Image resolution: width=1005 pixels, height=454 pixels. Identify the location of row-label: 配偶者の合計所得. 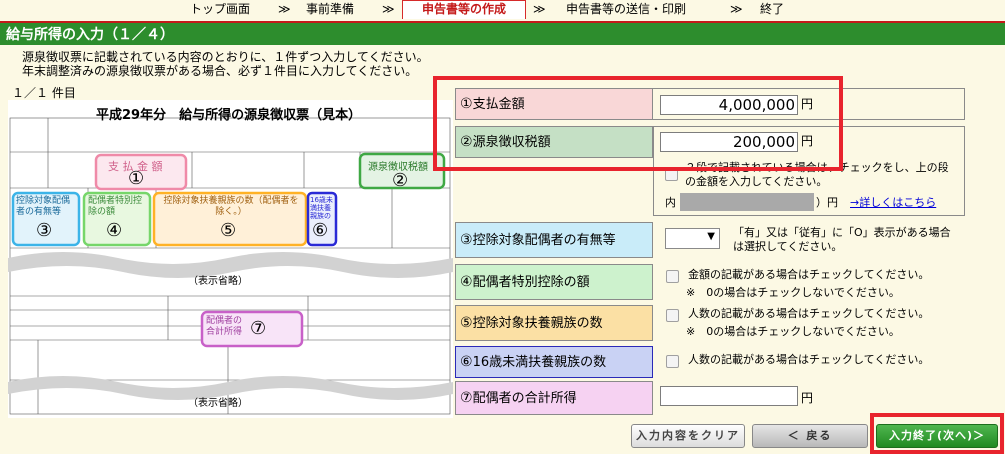
(524, 398).